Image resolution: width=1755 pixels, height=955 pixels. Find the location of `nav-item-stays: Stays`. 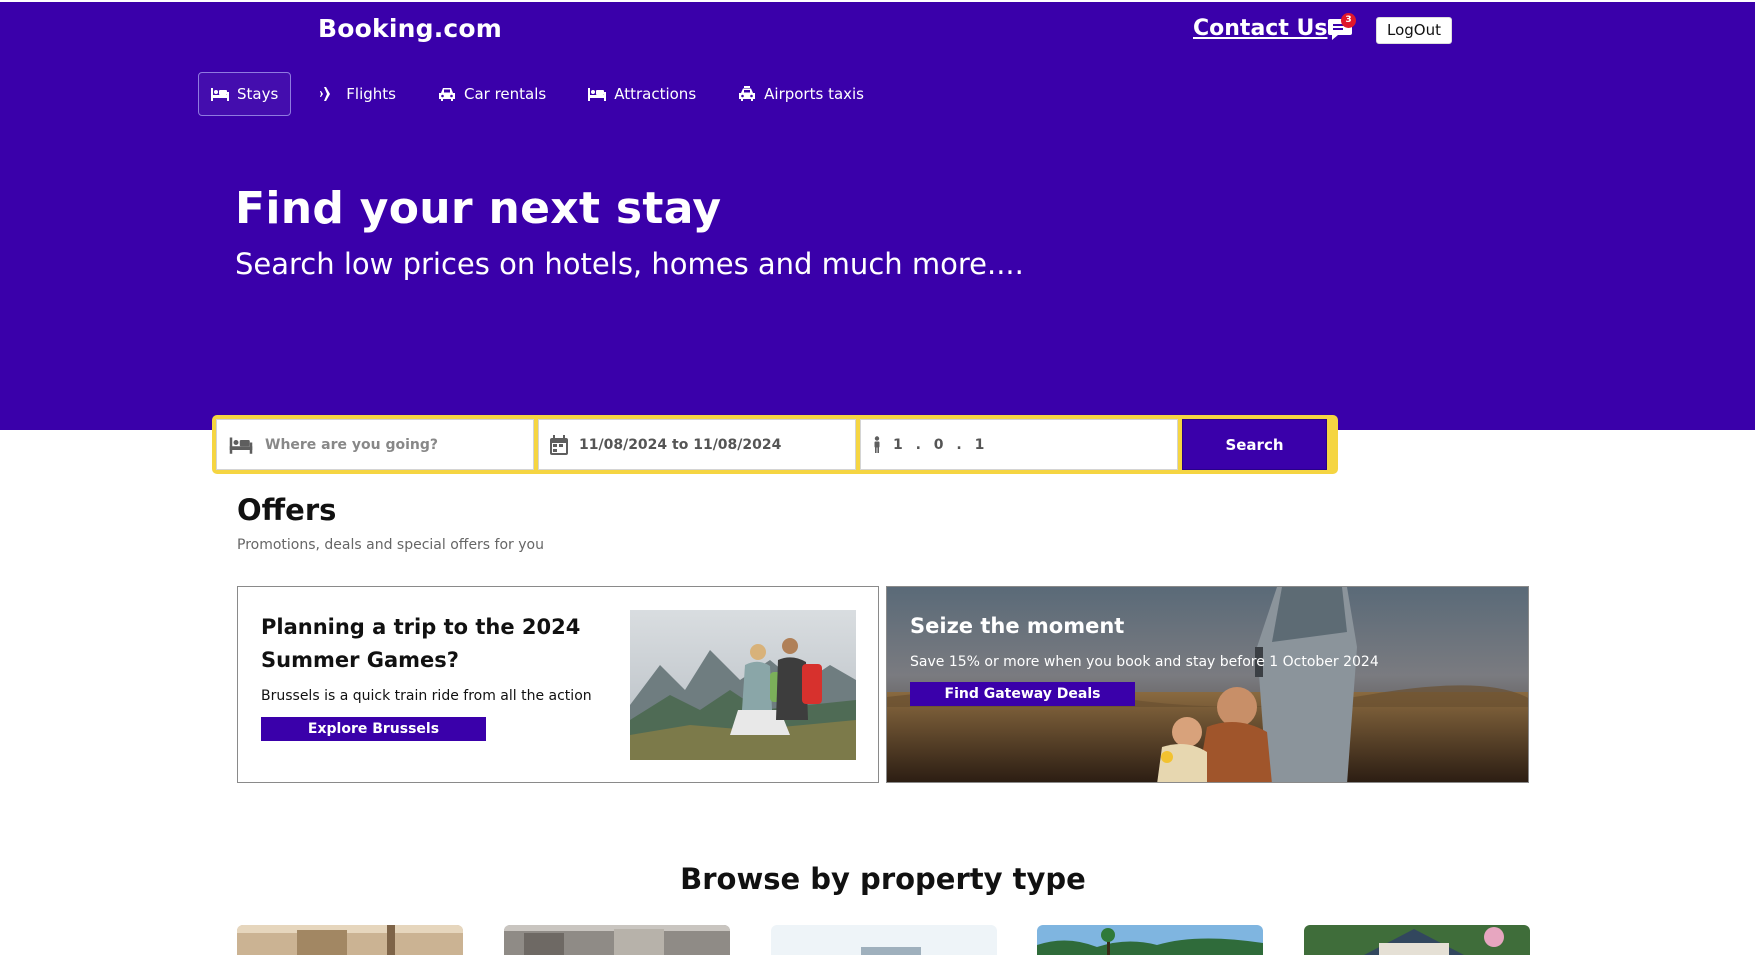

nav-item-stays: Stays is located at coordinates (245, 94).